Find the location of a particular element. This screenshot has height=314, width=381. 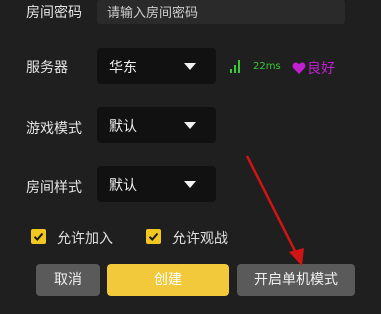

room-style-label: 房间样式 is located at coordinates (54, 188).